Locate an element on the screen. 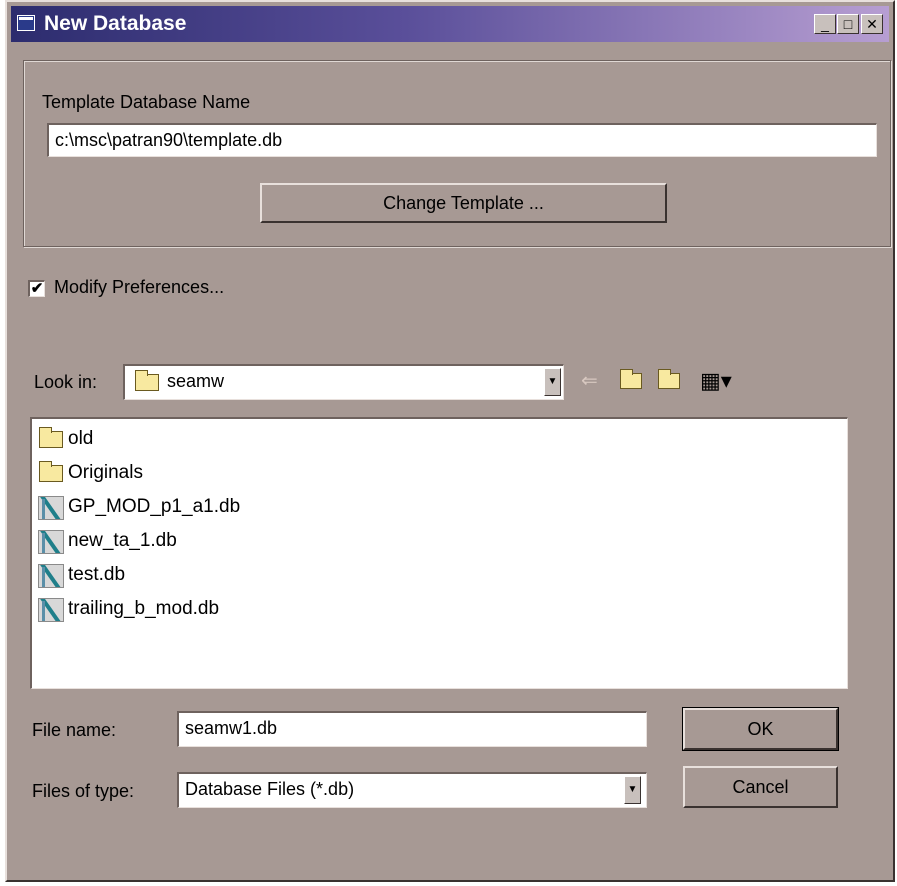 Image resolution: width=897 pixels, height=886 pixels. modify-preferences-checkbox: ✔ is located at coordinates (36, 288).